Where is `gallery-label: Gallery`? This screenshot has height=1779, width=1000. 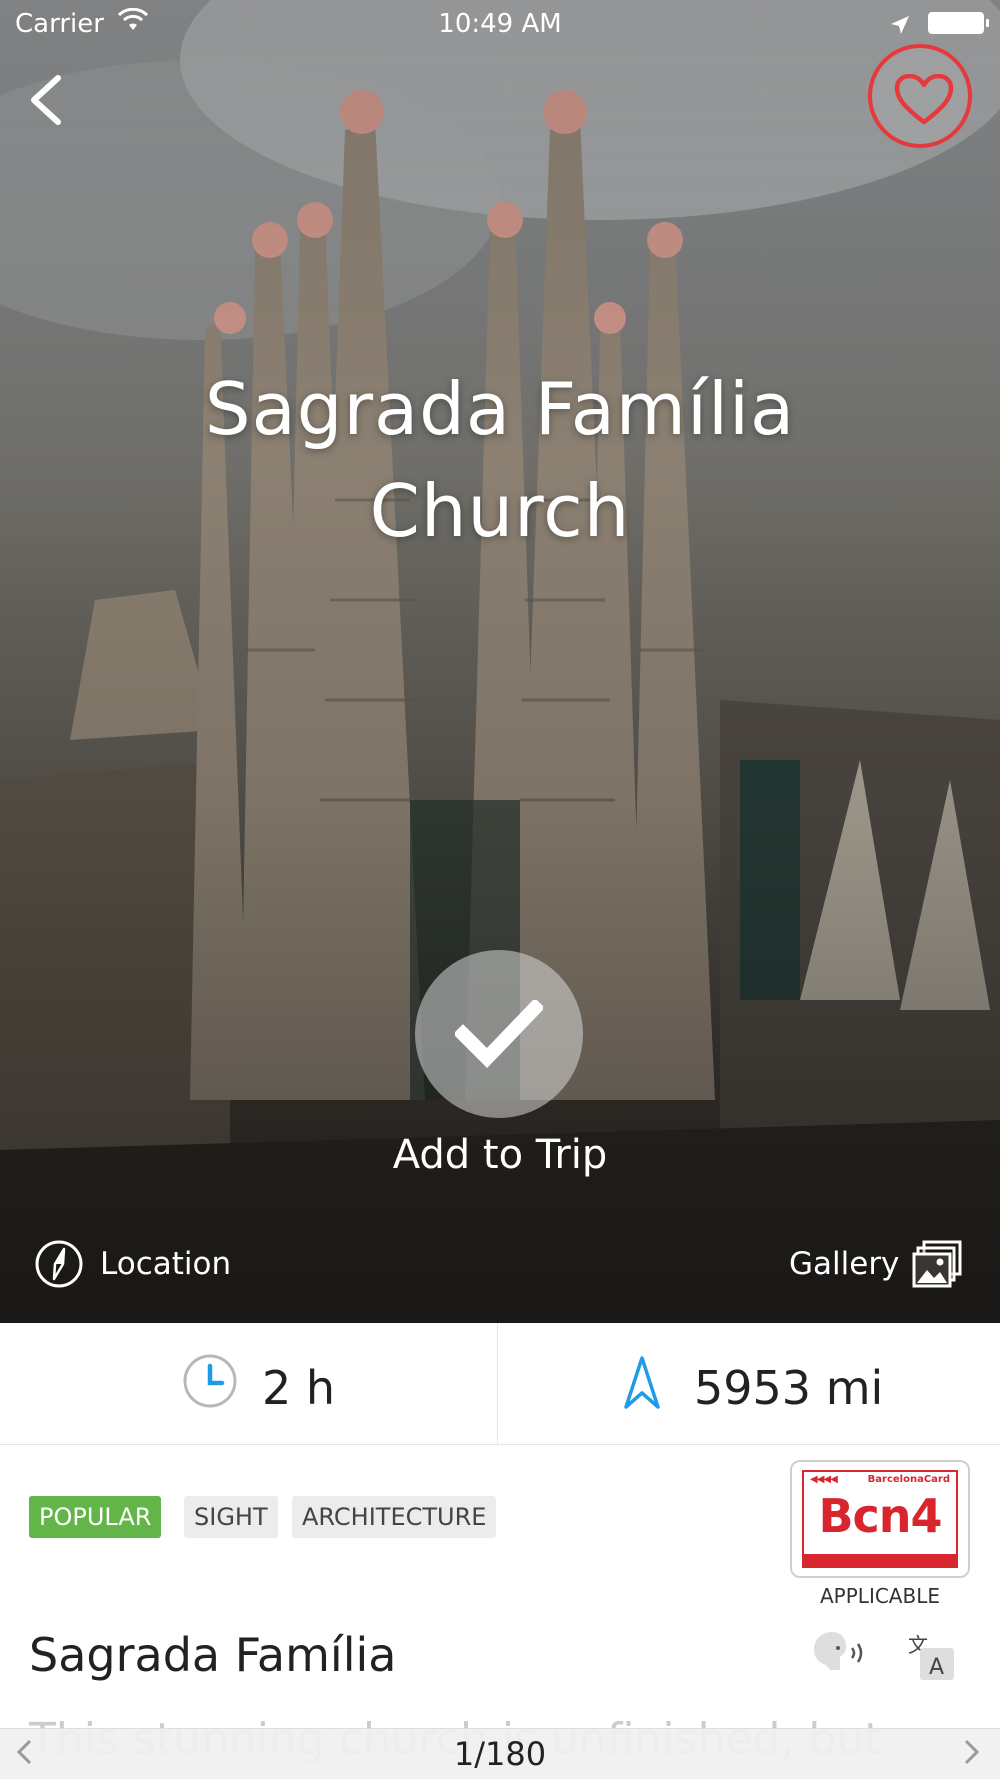 gallery-label: Gallery is located at coordinates (844, 1264).